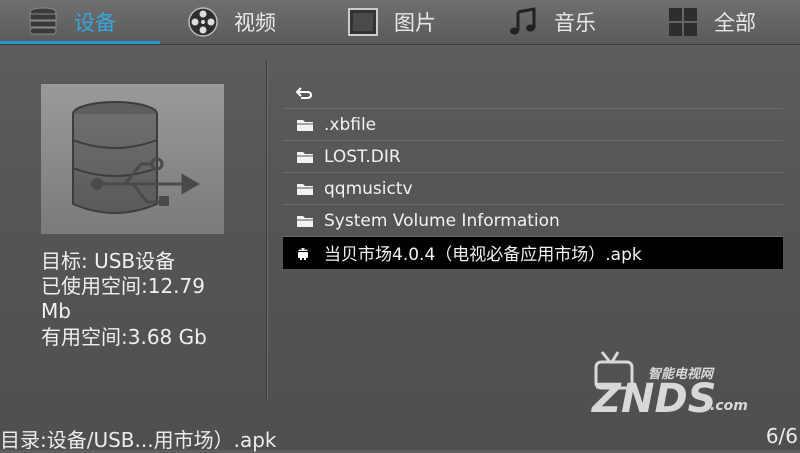 This screenshot has width=800, height=453. What do you see at coordinates (575, 23) in the screenshot?
I see `tab-label: 音乐` at bounding box center [575, 23].